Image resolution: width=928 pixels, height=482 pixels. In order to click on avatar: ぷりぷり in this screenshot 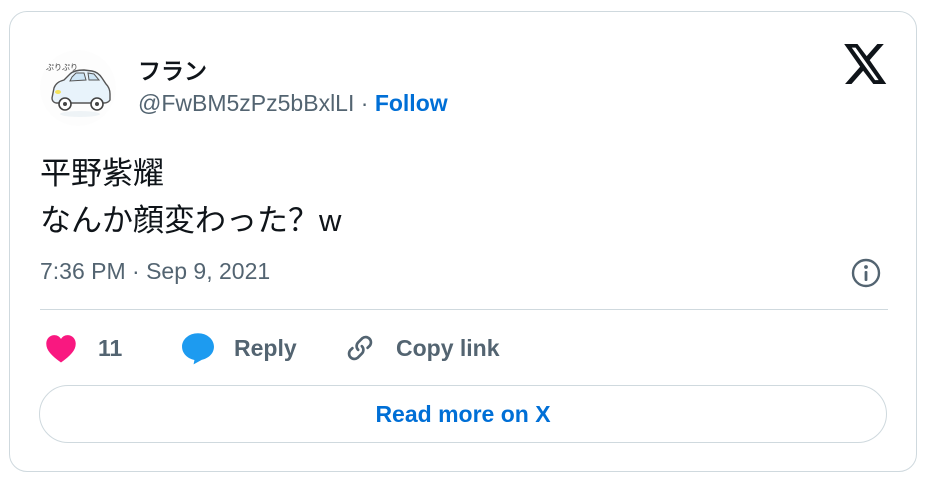, I will do `click(78, 88)`.